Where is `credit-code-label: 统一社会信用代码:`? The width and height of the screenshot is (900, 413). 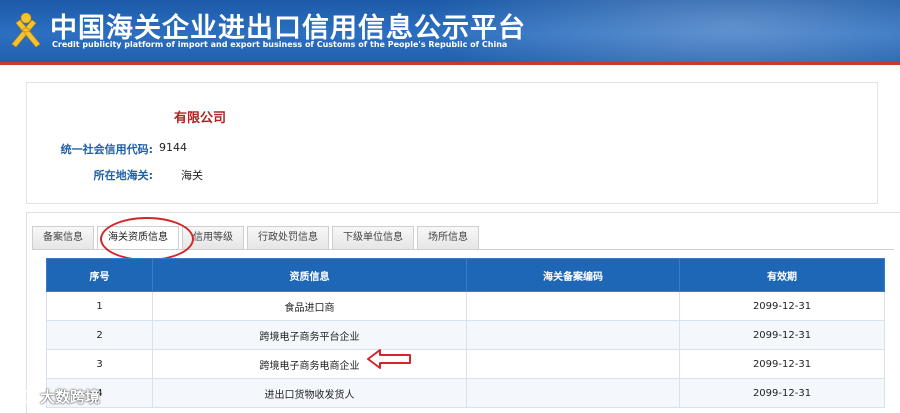
credit-code-label: 统一社会信用代码: is located at coordinates (106, 149).